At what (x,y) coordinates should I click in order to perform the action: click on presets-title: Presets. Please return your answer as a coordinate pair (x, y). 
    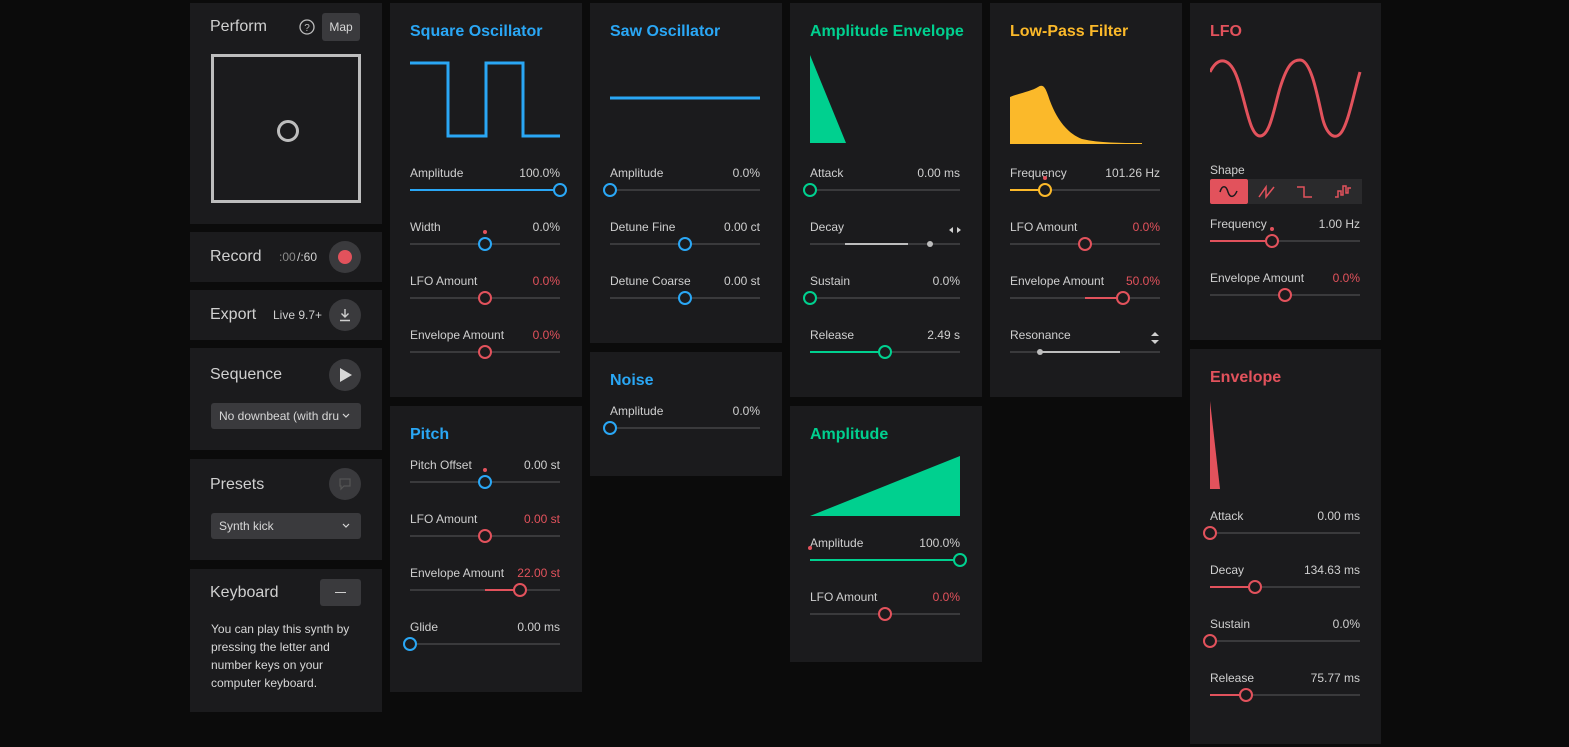
    Looking at the image, I should click on (237, 484).